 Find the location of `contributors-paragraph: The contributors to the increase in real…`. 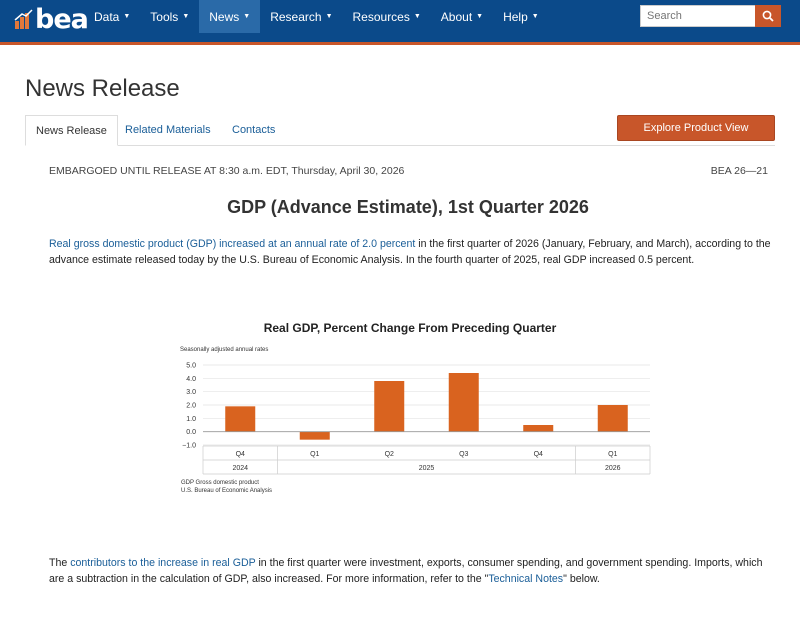

contributors-paragraph: The contributors to the increase in real… is located at coordinates (412, 571).